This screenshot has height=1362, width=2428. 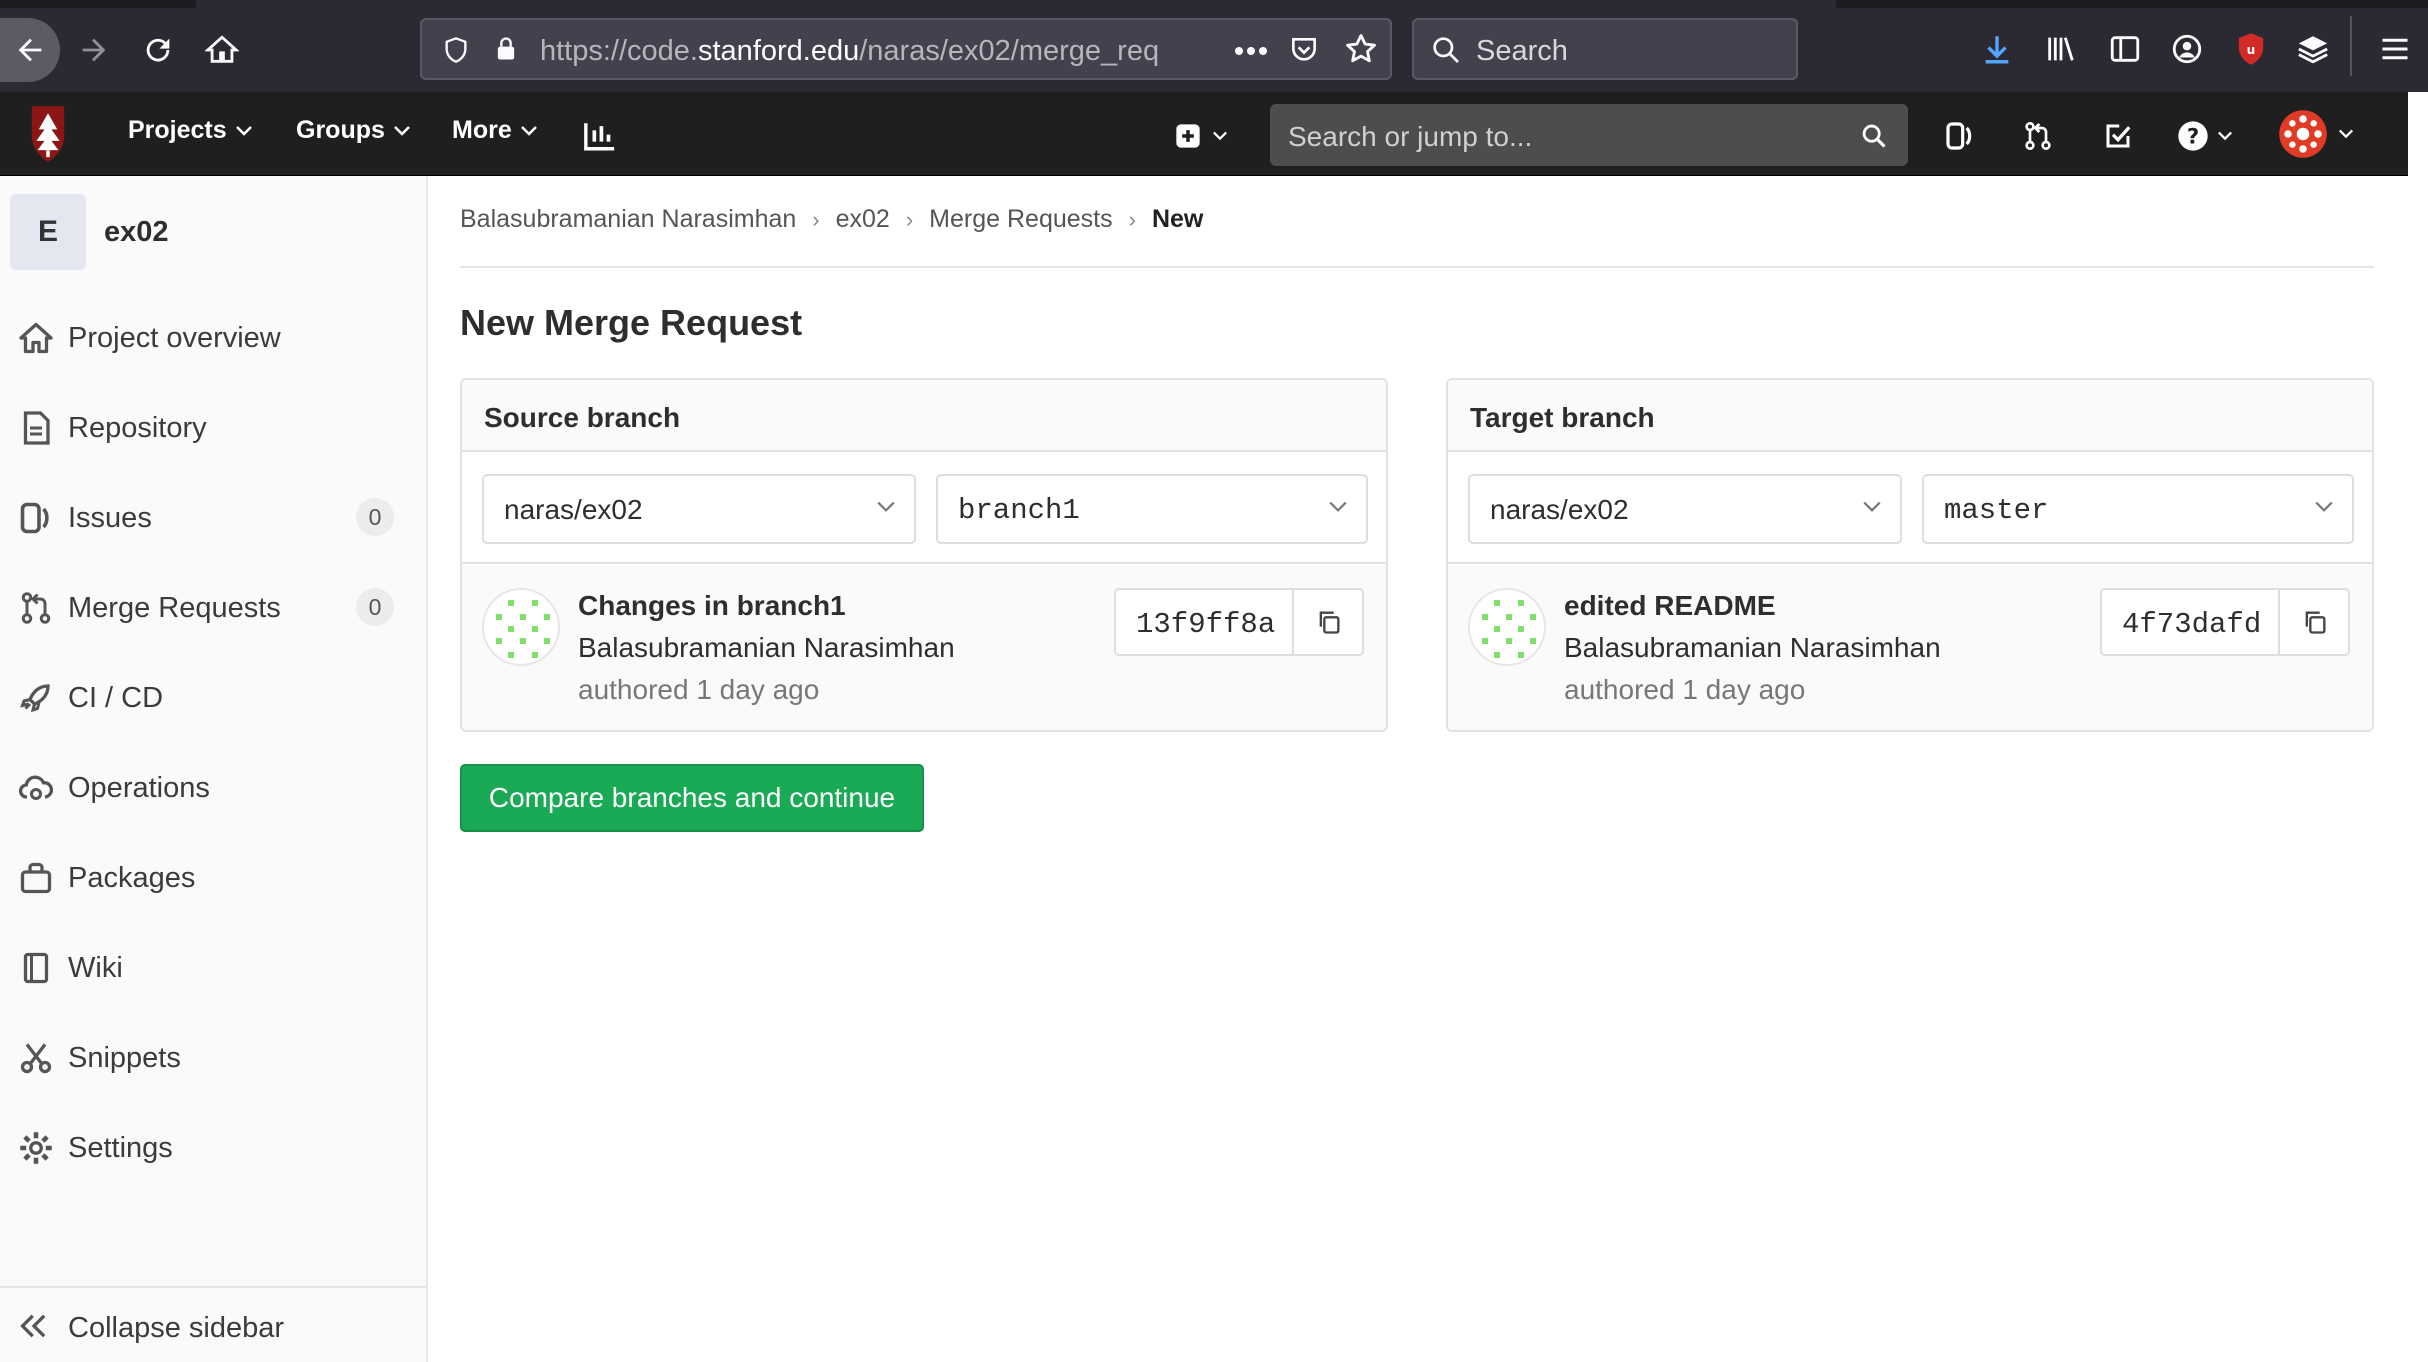 What do you see at coordinates (2138, 509) in the screenshot?
I see `target-branch-dropdown: master` at bounding box center [2138, 509].